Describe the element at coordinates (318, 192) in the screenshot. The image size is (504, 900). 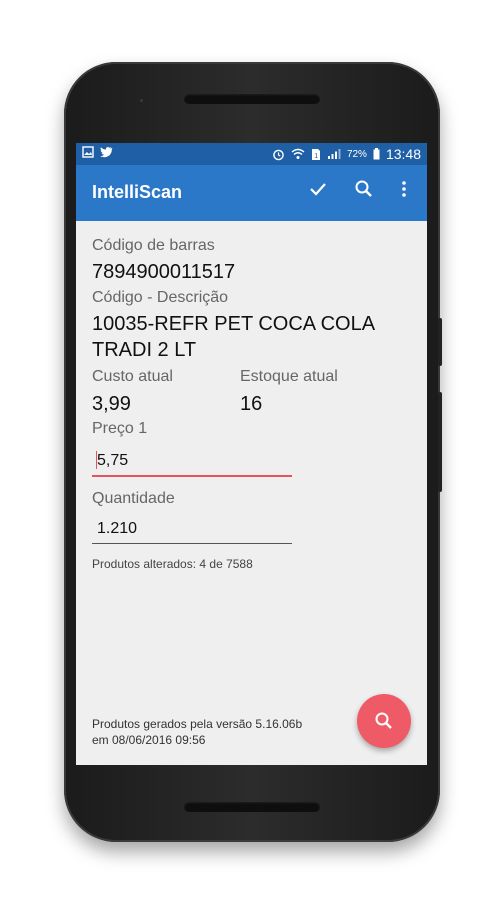
I see `check-icon` at that location.